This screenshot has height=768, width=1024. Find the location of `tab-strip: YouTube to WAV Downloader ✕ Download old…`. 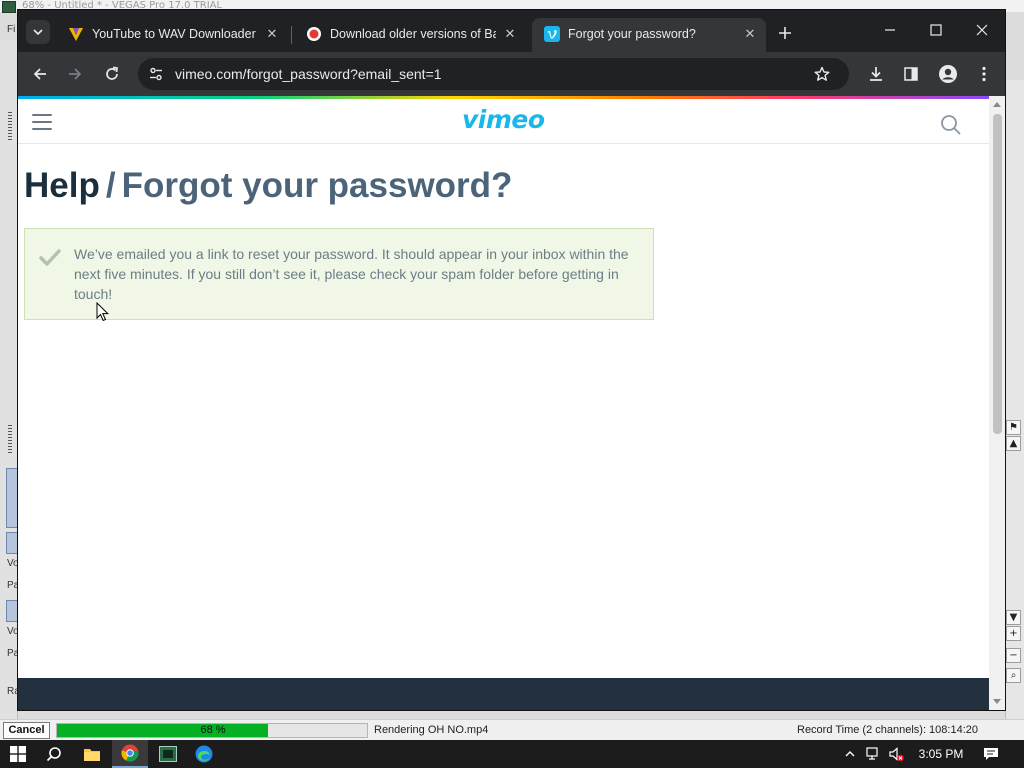

tab-strip: YouTube to WAV Downloader ✕ Download old… is located at coordinates (511, 31).